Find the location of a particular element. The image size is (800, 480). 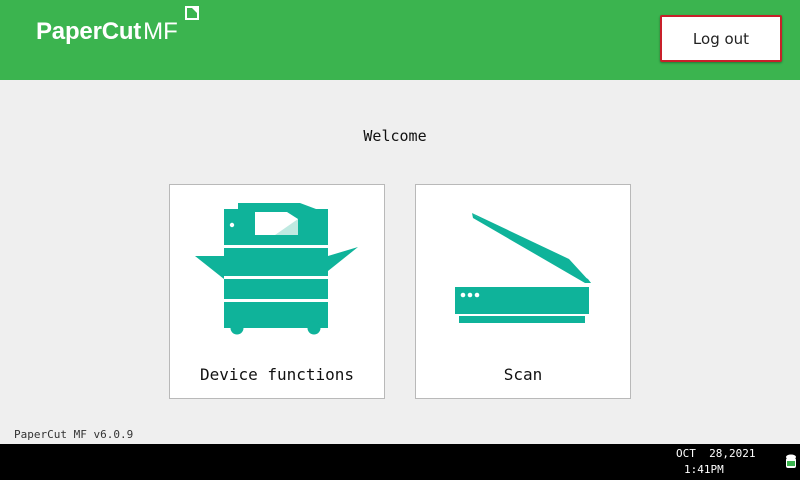

logo-text-bold: PaperCut is located at coordinates (89, 31).